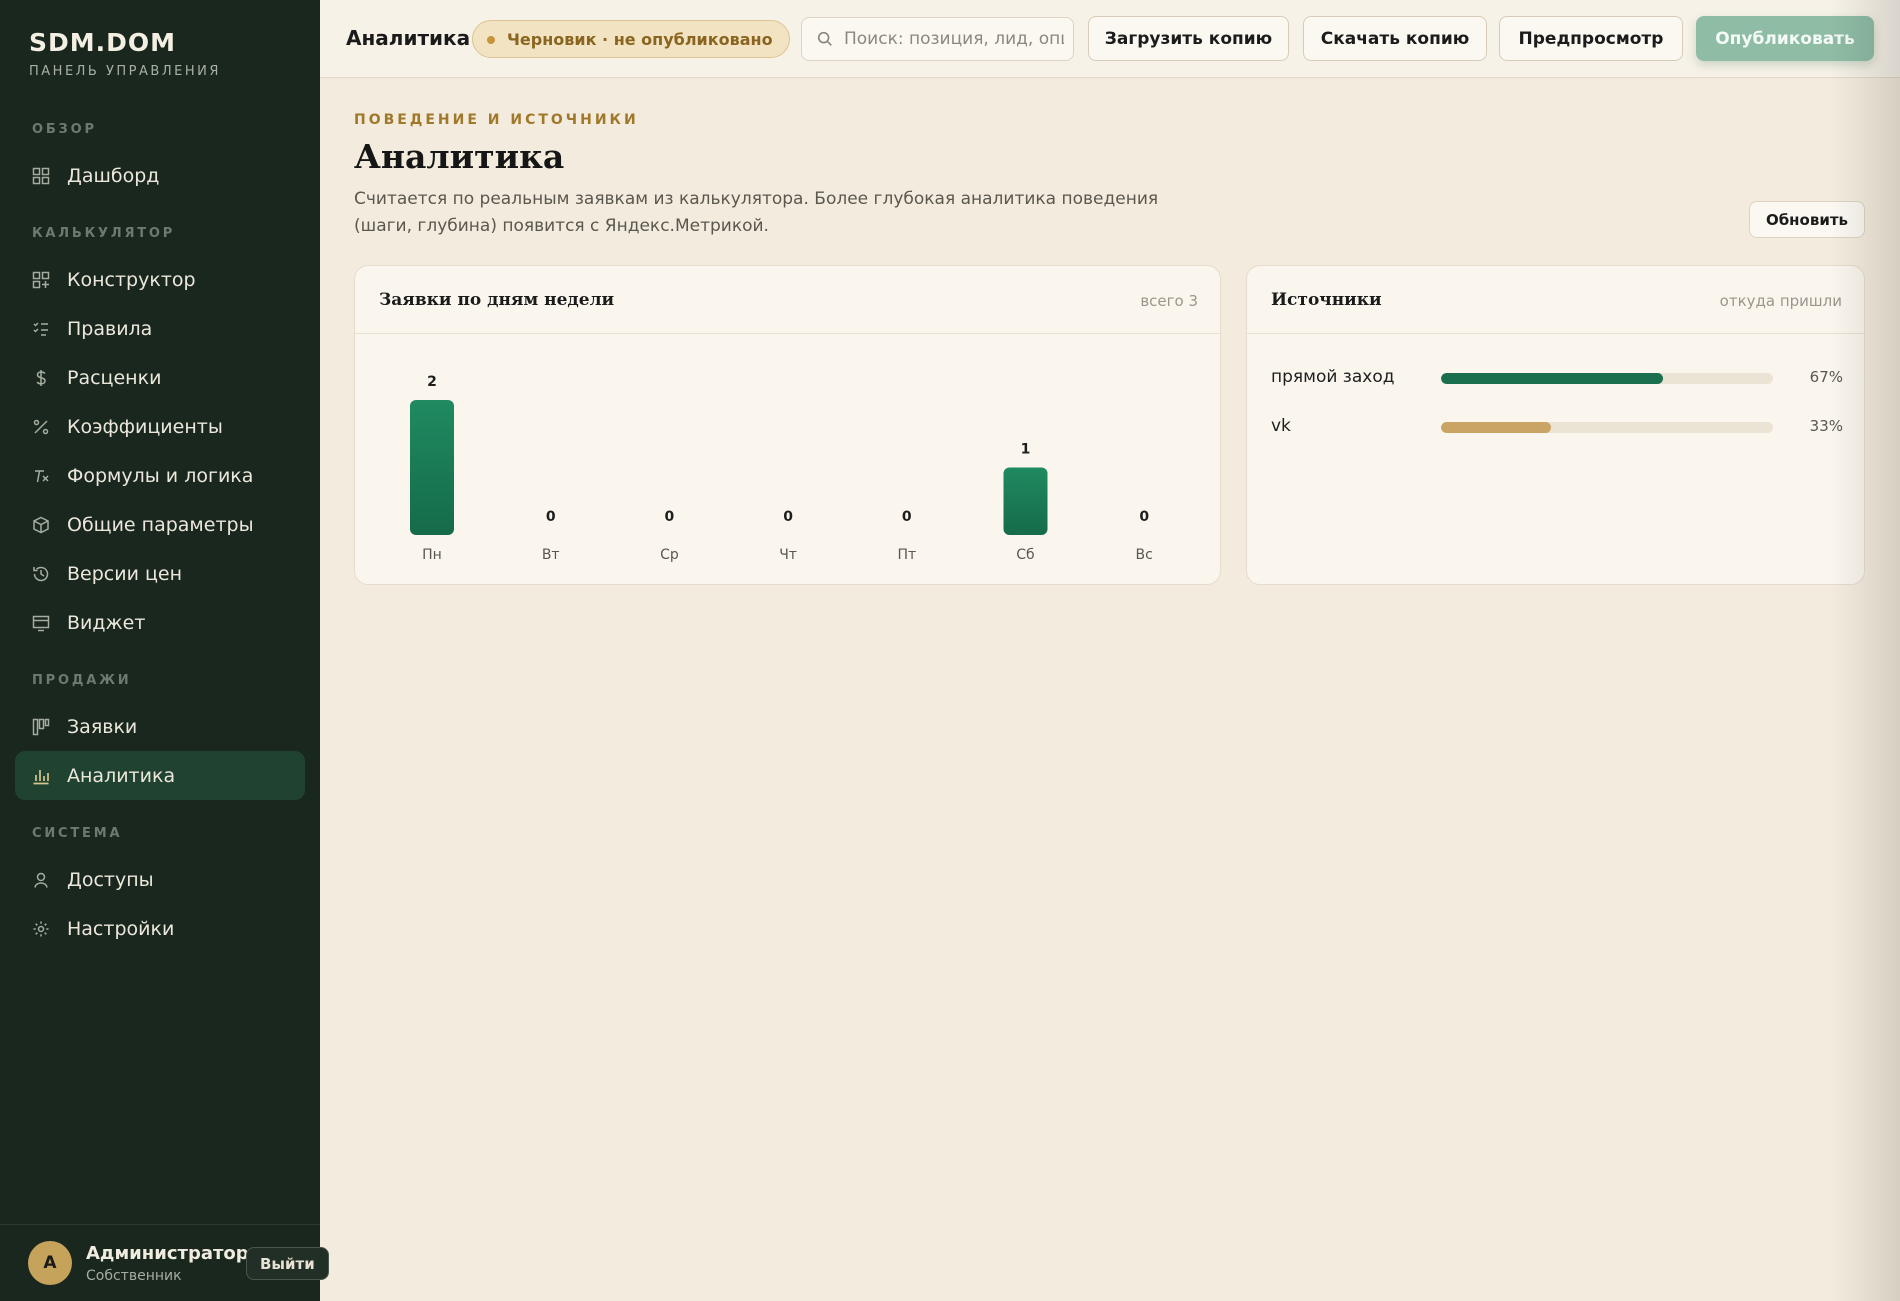 Image resolution: width=1900 pixels, height=1301 pixels. Describe the element at coordinates (432, 382) in the screenshot. I see `chart-value-label: 2` at that location.